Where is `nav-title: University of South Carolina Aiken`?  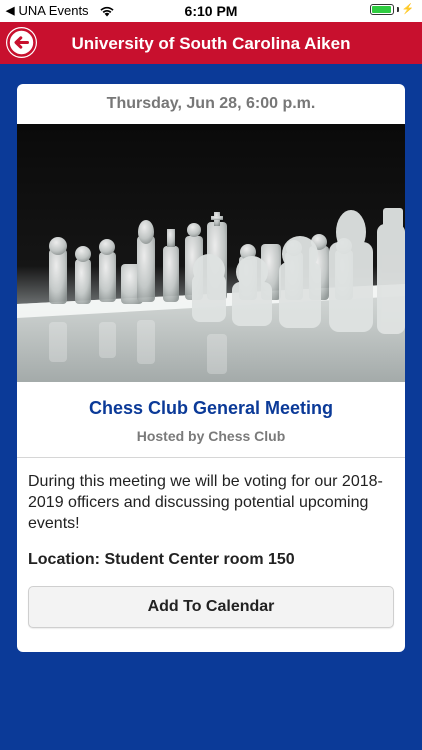
nav-title: University of South Carolina Aiken is located at coordinates (211, 43).